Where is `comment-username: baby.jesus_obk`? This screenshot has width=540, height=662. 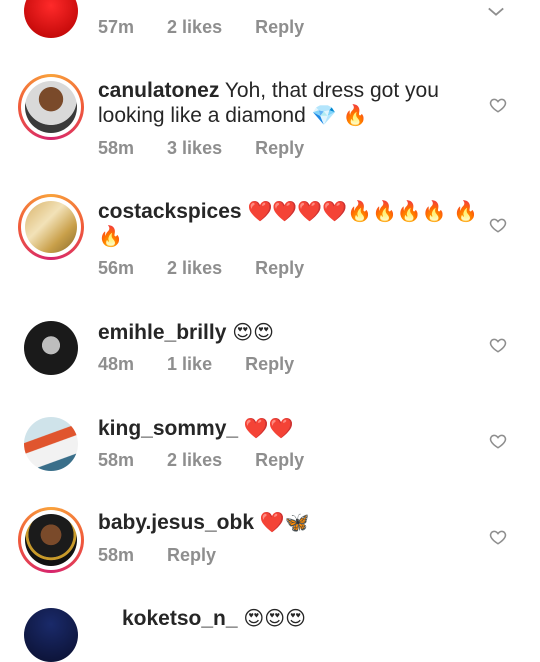
comment-username: baby.jesus_obk is located at coordinates (176, 522).